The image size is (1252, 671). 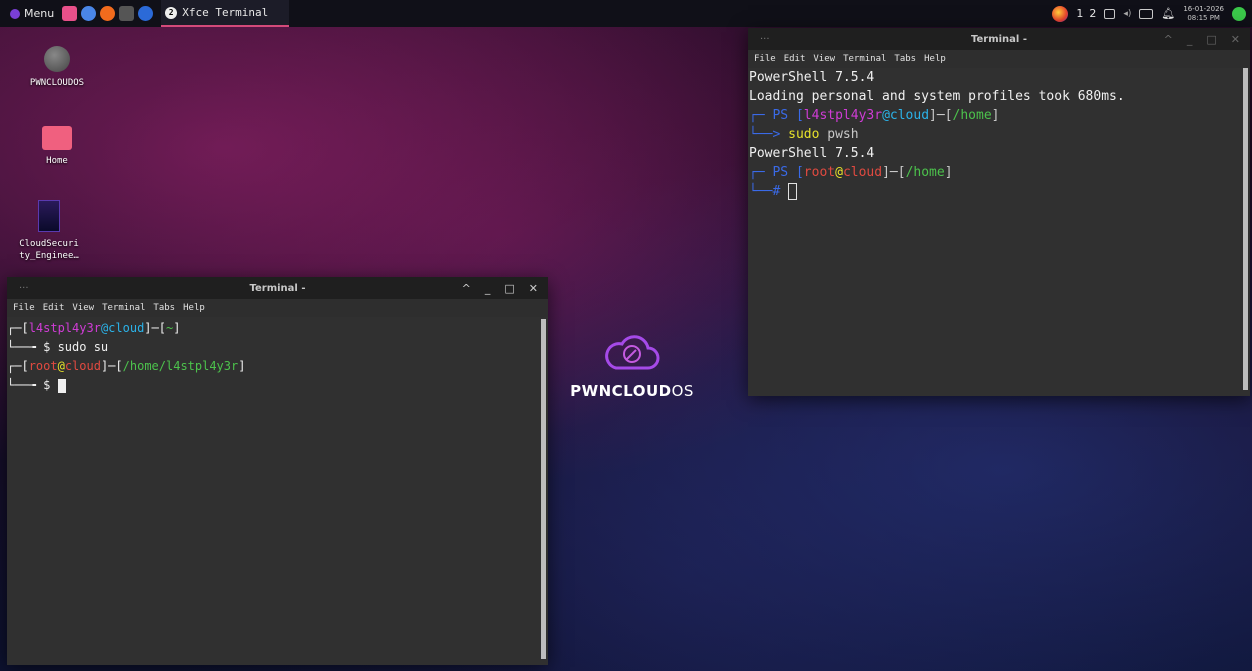 What do you see at coordinates (1127, 14) in the screenshot?
I see `volume-icon: ◂)` at bounding box center [1127, 14].